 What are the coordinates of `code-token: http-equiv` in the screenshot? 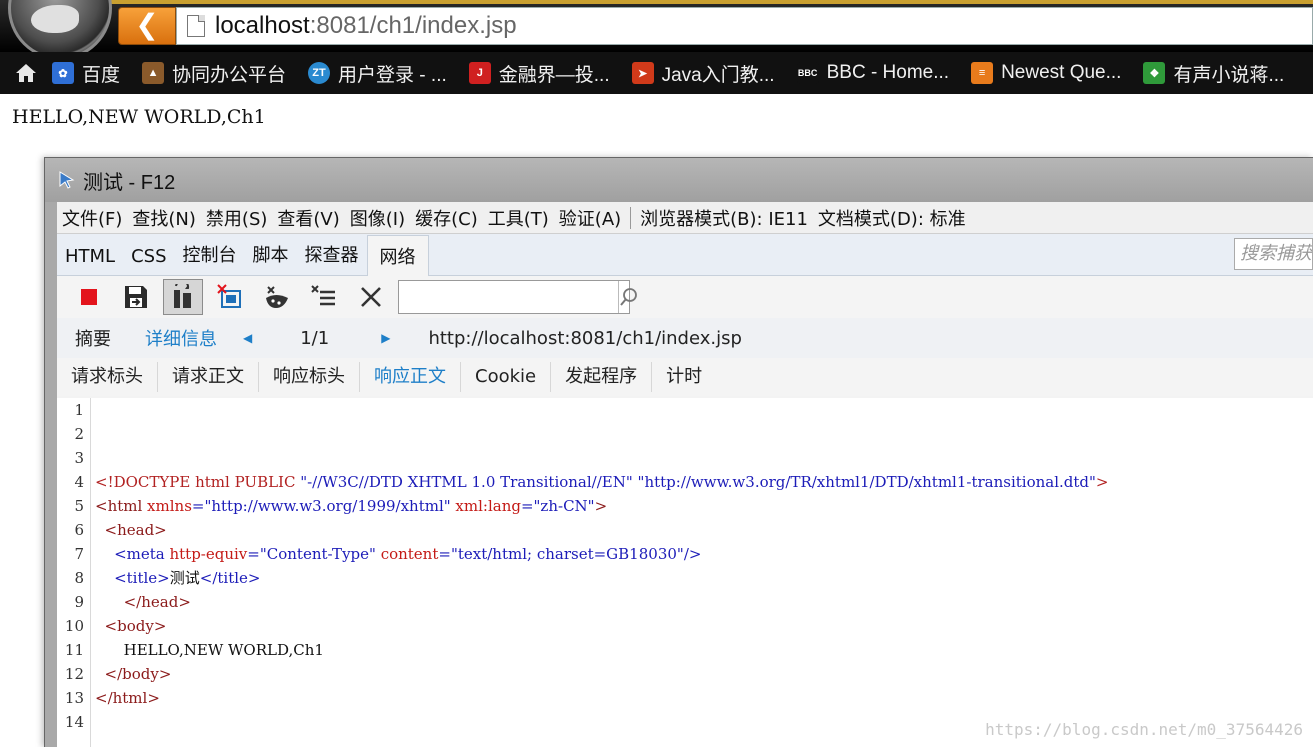 It's located at (208, 554).